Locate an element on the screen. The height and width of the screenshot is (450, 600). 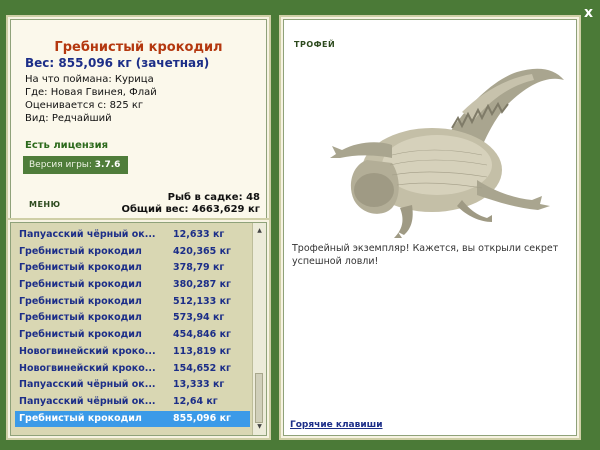
list-item-weight: 420,365 кг is located at coordinates (202, 251).